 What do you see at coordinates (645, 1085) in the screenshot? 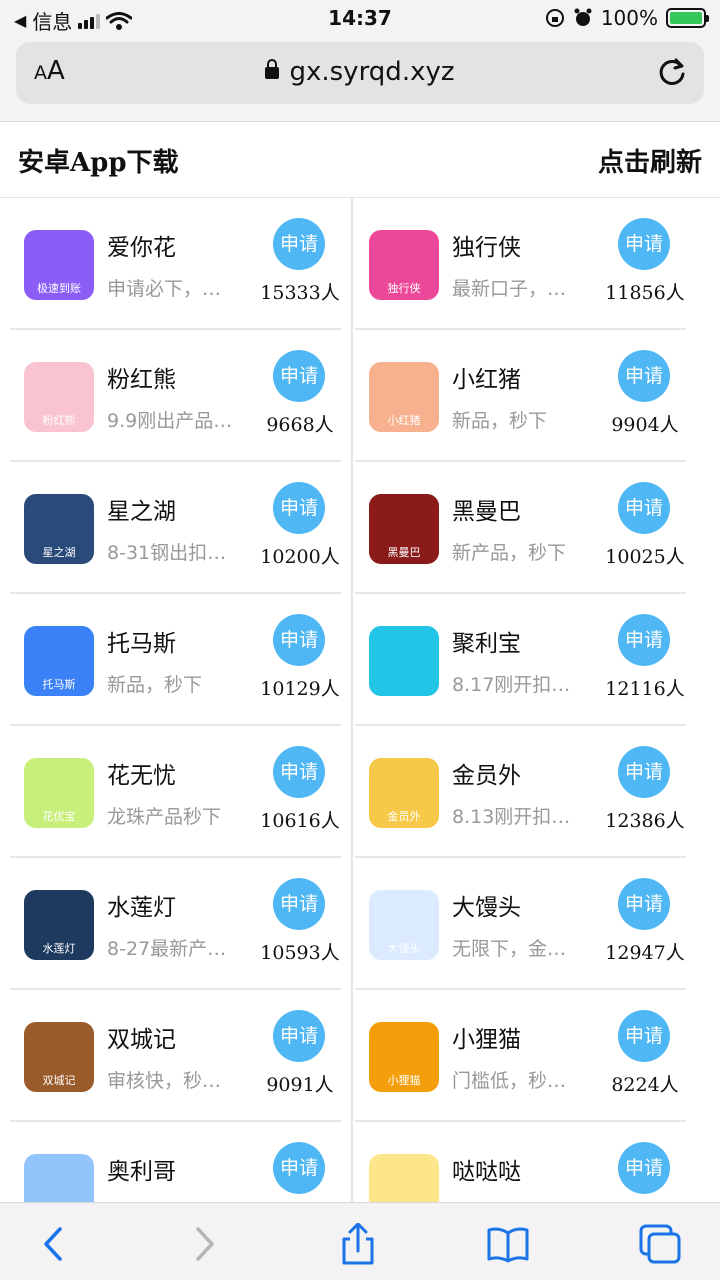
I see `applicant-count: 8224人` at bounding box center [645, 1085].